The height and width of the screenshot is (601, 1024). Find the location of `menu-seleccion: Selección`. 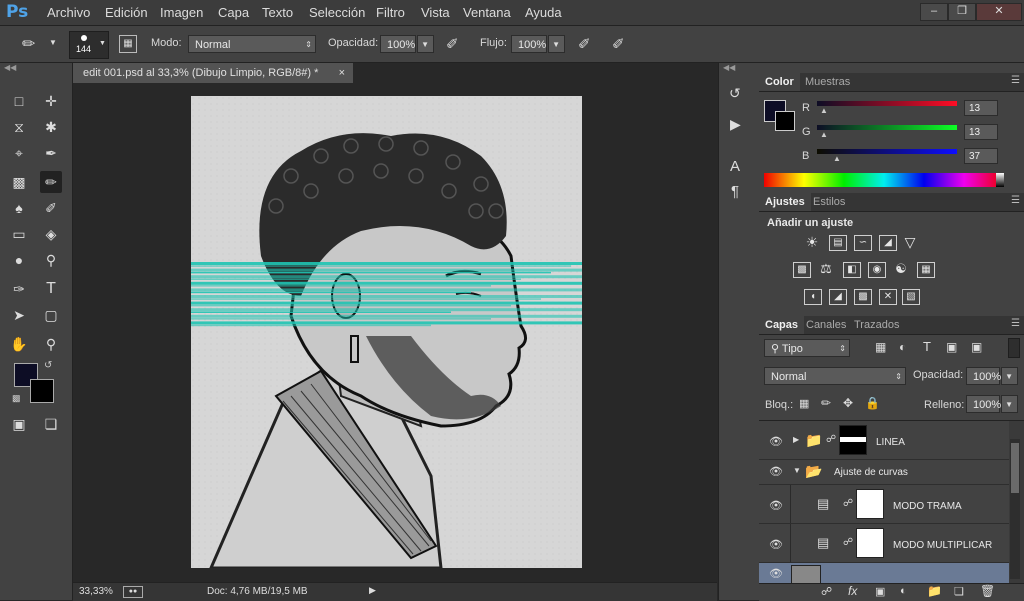

menu-seleccion: Selección is located at coordinates (337, 12).